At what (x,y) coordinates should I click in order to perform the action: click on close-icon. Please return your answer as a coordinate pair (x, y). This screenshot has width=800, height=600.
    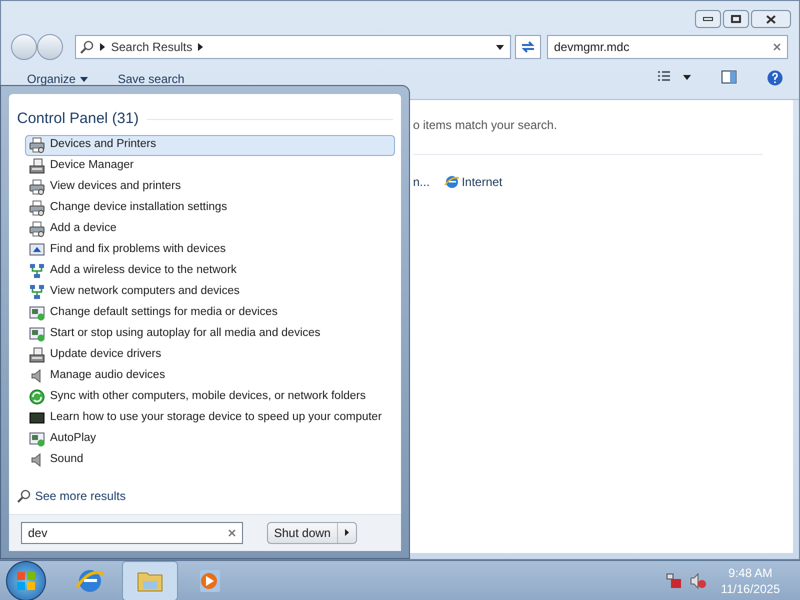
    Looking at the image, I should click on (771, 19).